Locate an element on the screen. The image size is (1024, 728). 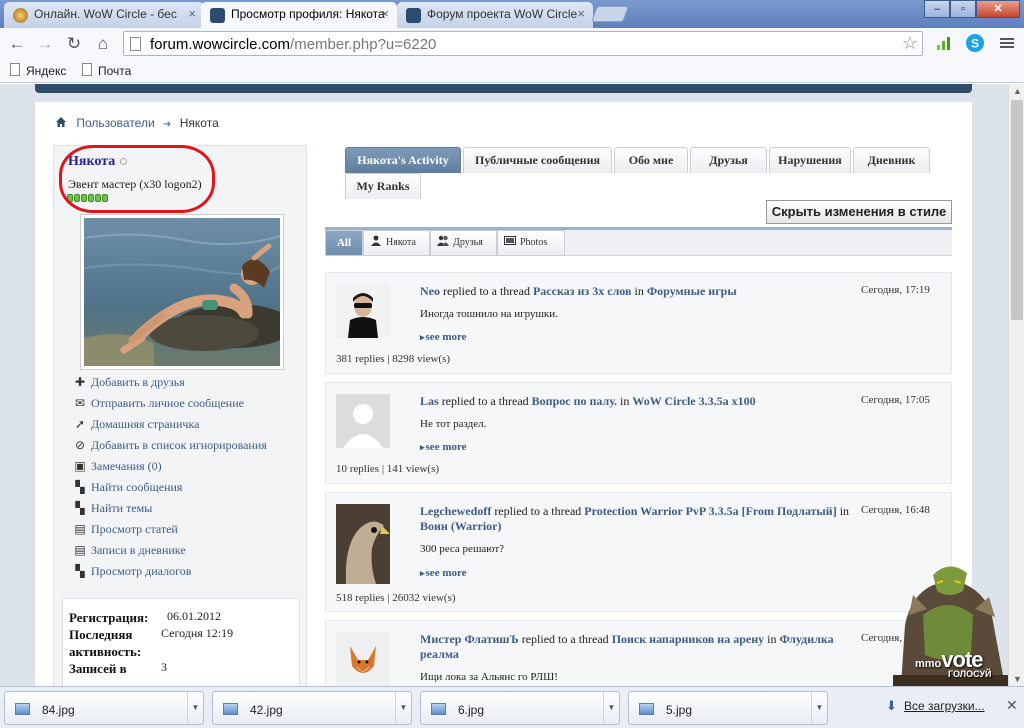
browser-tab-wowcircle-online: Онлайн. WoW Circle - бес × is located at coordinates (104, 15).